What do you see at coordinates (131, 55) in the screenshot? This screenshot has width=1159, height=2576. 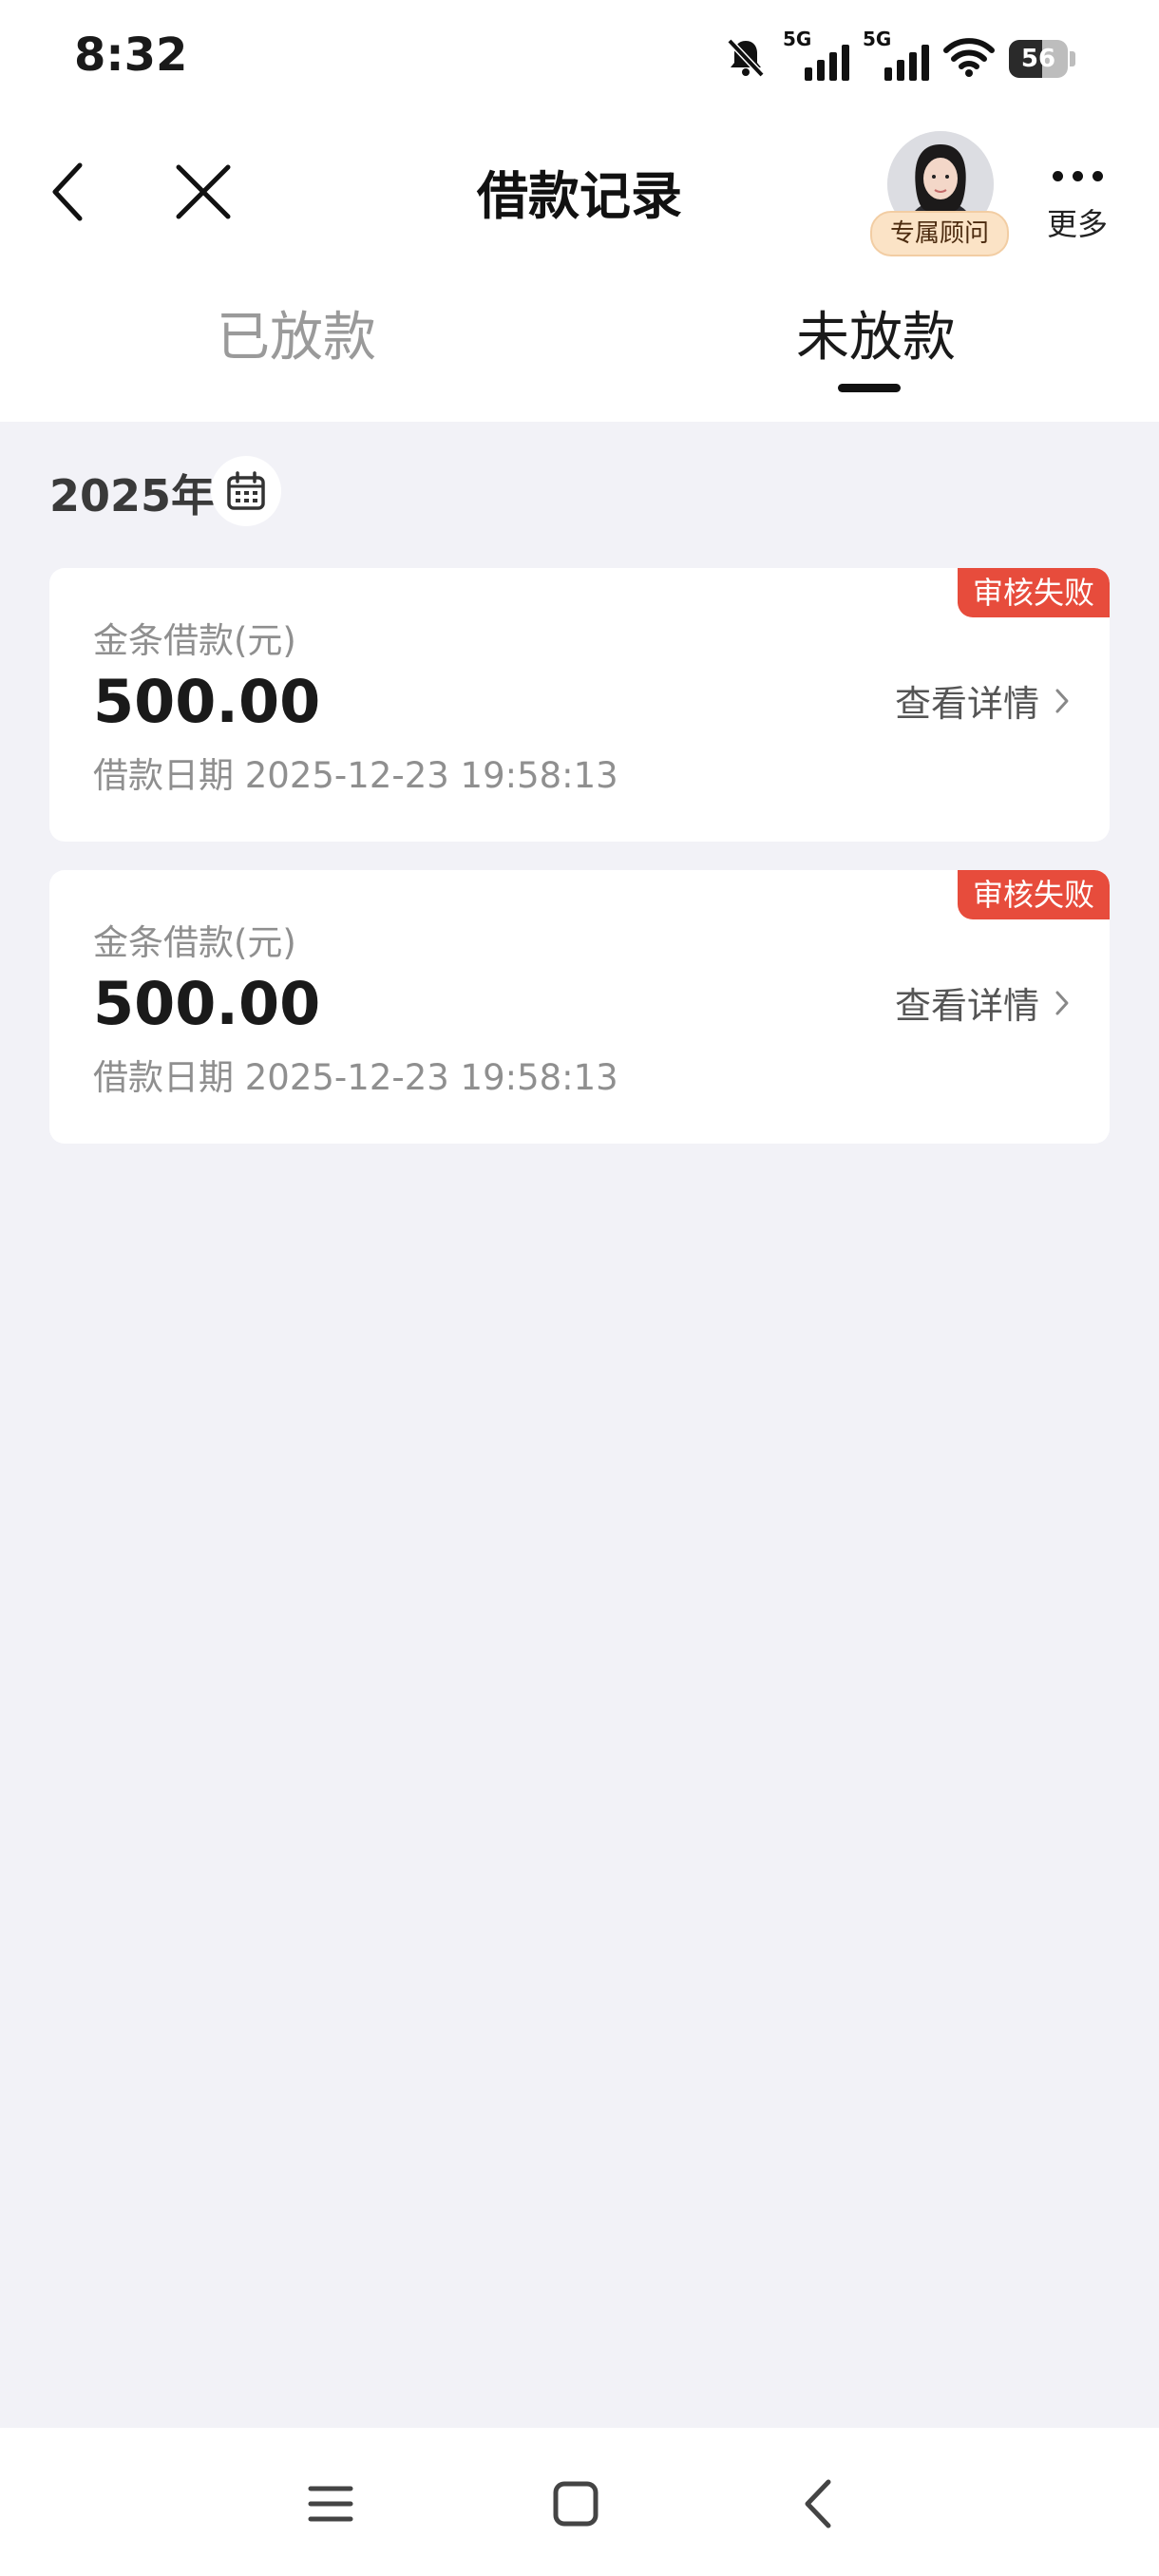 I see `status-time: 8:32` at bounding box center [131, 55].